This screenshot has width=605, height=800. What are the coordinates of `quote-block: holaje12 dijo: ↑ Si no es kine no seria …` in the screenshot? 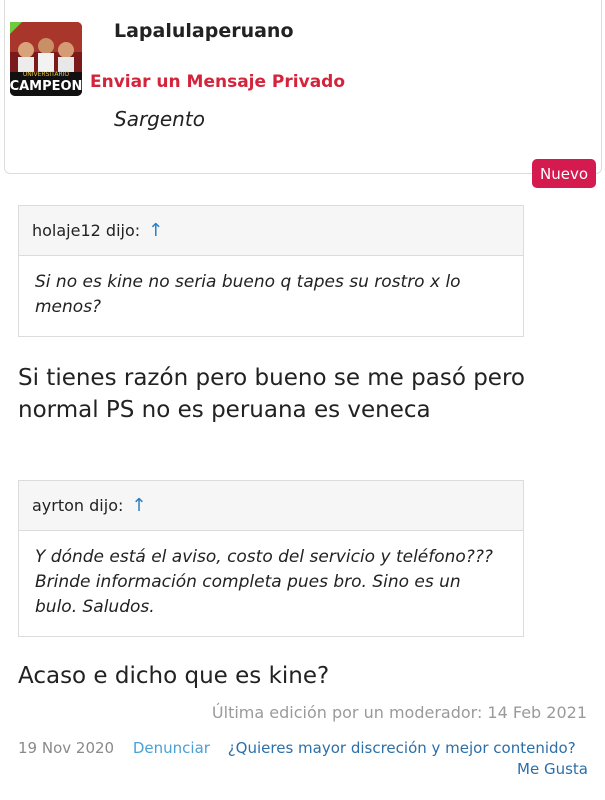 It's located at (271, 271).